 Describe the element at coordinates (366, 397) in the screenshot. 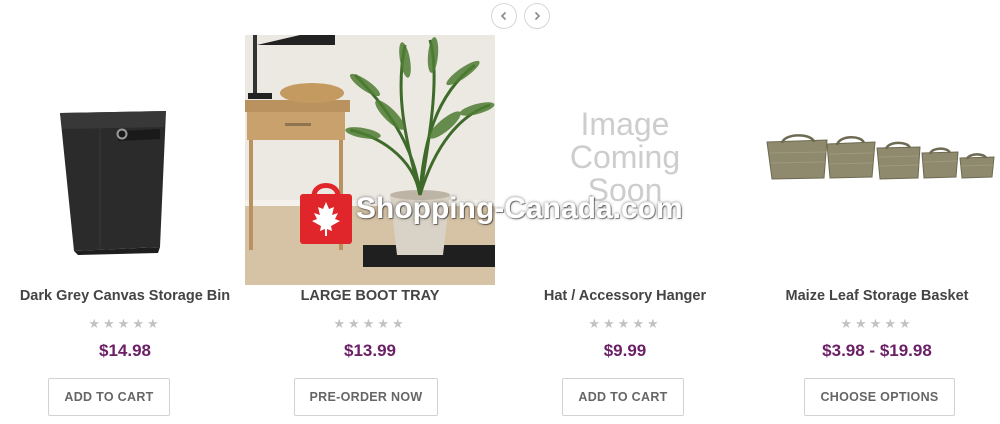

I see `pre-order-button: PRE-ORDER NOW` at that location.